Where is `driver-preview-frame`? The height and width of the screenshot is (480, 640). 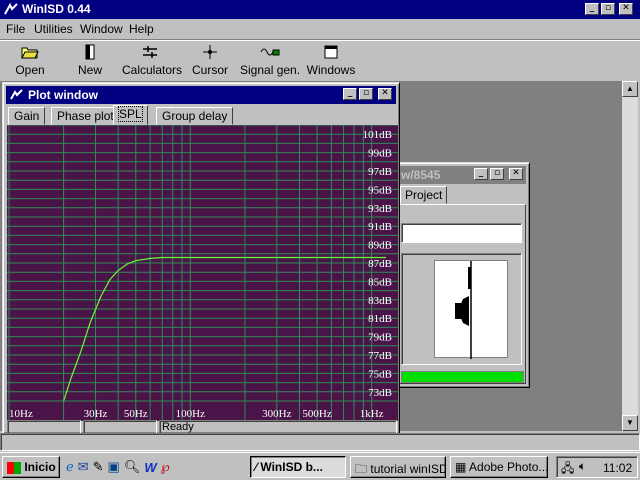 driver-preview-frame is located at coordinates (461, 309).